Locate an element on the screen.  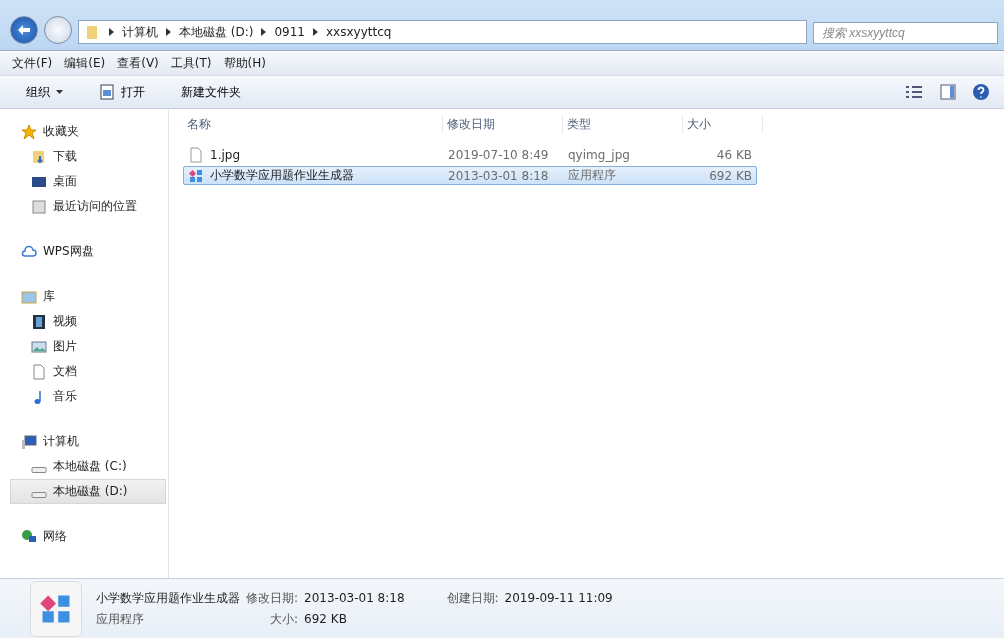
help-icon is located at coordinates (981, 92).